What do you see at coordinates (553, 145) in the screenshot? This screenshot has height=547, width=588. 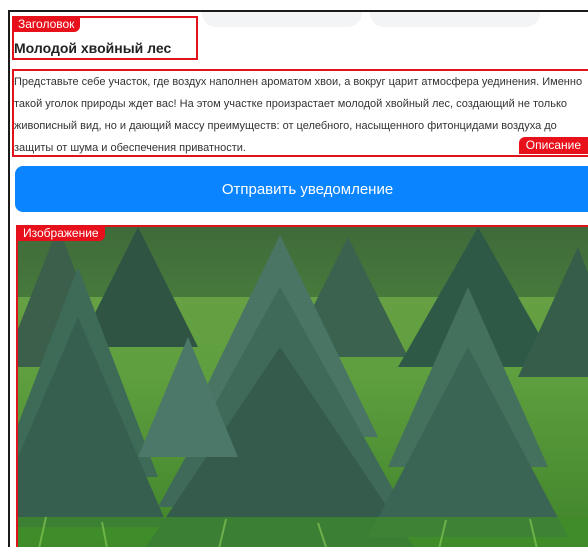 I see `description-annotation-tag: Описание` at bounding box center [553, 145].